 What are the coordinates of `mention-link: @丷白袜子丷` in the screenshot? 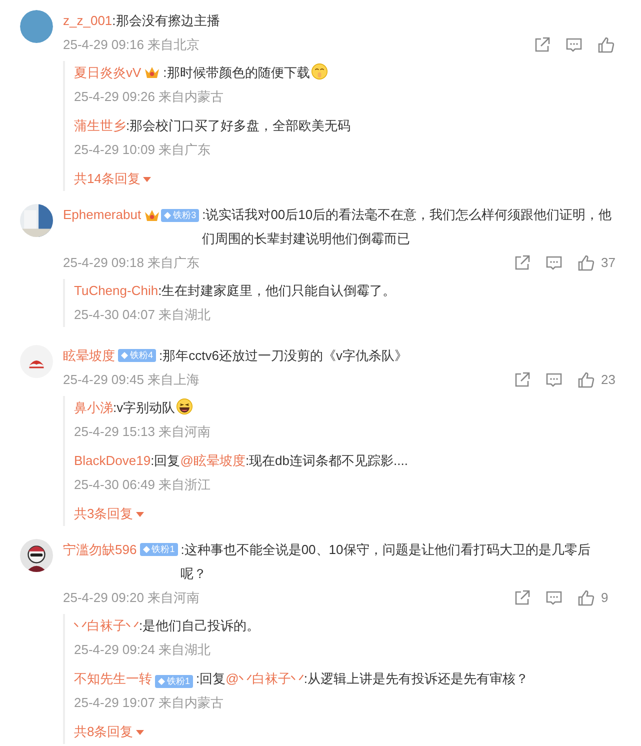 It's located at (265, 678).